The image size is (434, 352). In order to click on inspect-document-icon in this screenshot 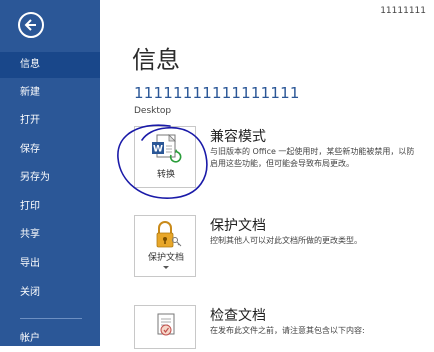, I will do `click(166, 324)`.